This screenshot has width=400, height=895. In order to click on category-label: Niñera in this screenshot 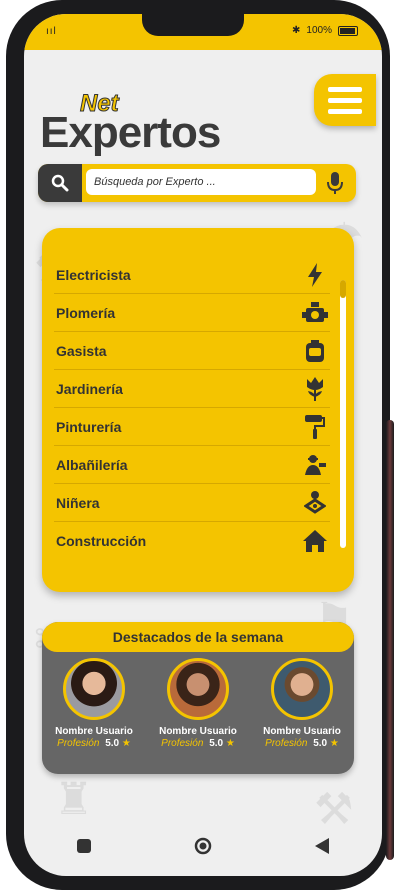, I will do `click(78, 502)`.